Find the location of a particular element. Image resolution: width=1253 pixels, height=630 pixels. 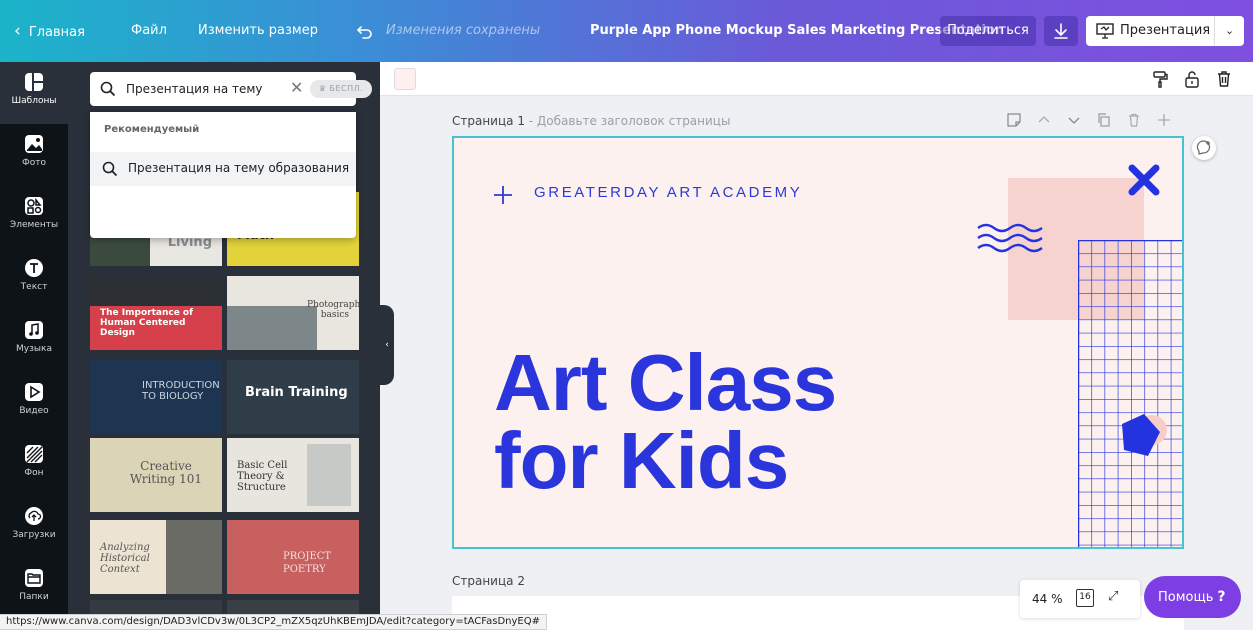

rail-label: Видео is located at coordinates (34, 411).